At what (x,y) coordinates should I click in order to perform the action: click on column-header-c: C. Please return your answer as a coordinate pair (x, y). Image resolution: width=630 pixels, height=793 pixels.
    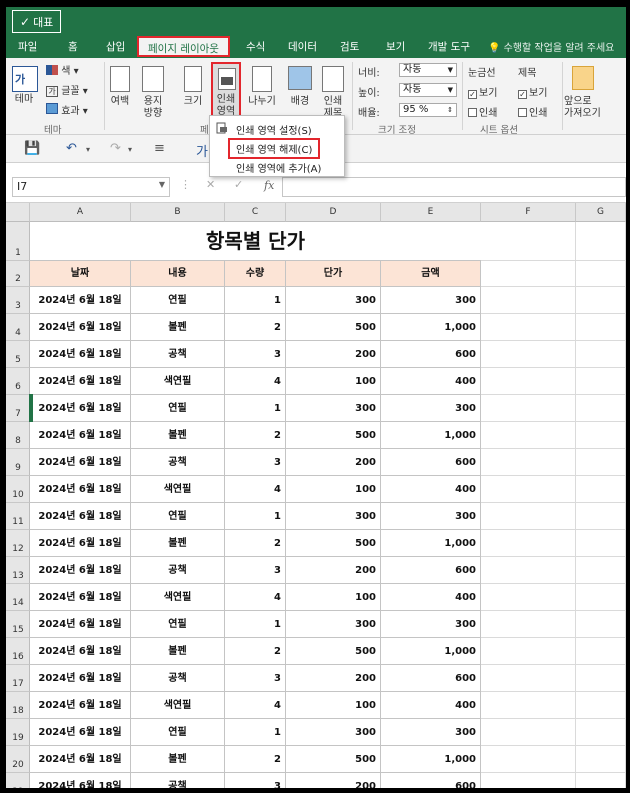
    Looking at the image, I should click on (255, 212).